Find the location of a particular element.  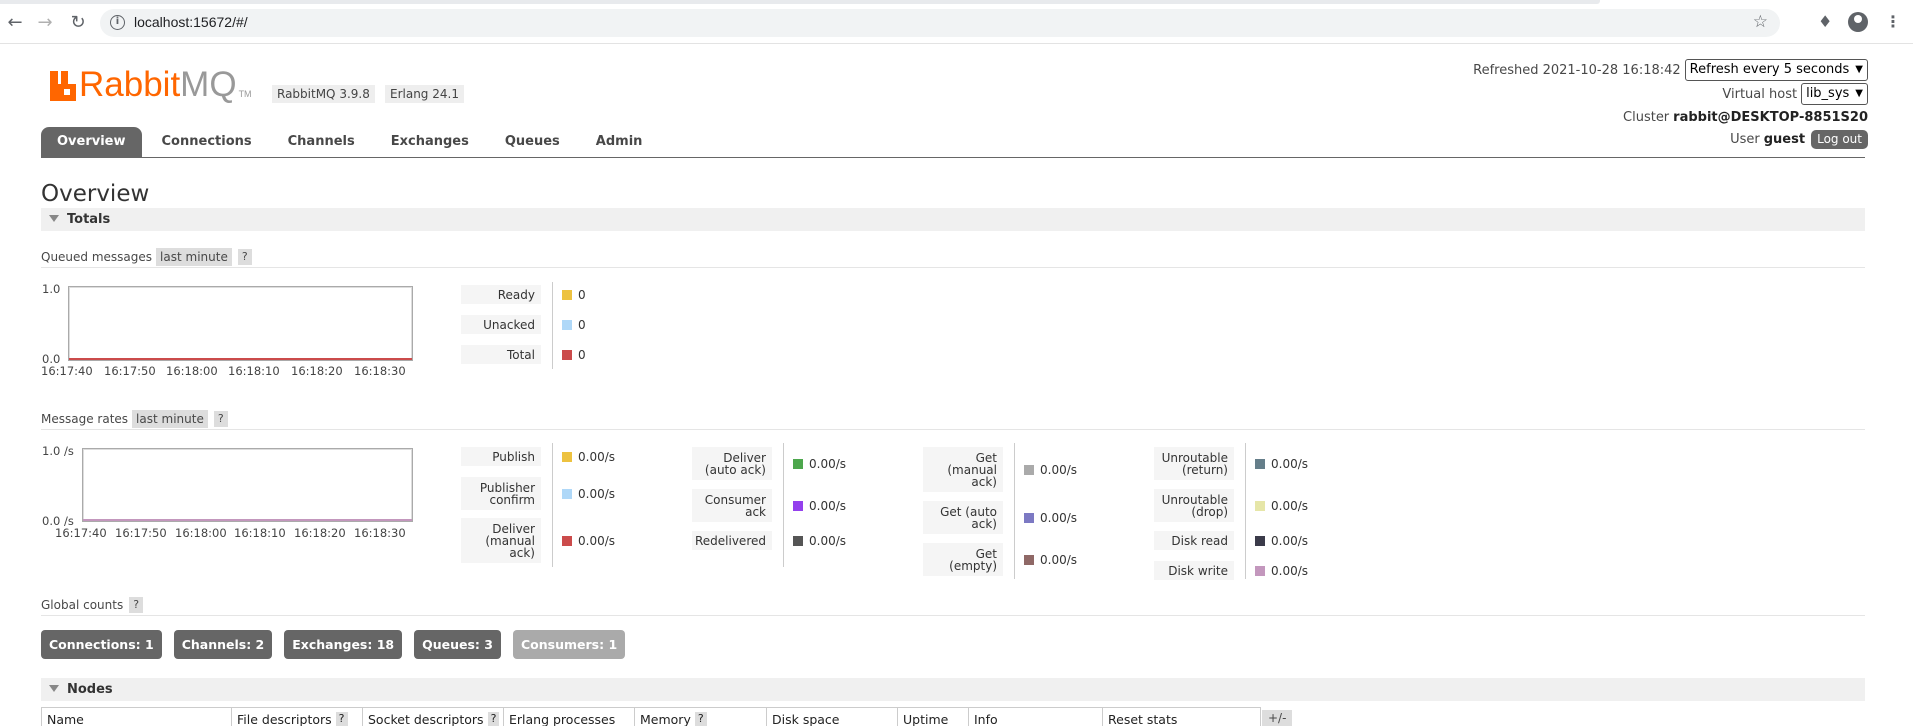

tab-exchanges: Exchanges is located at coordinates (430, 142).